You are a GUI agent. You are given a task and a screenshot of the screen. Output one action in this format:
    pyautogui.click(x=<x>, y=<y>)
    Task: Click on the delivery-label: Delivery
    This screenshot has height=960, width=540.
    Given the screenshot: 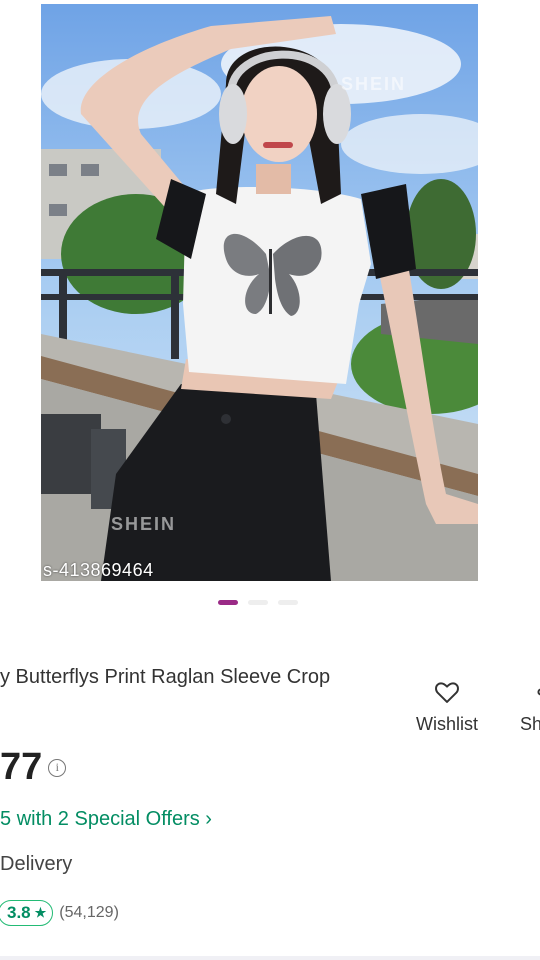 What is the action you would take?
    pyautogui.click(x=36, y=864)
    